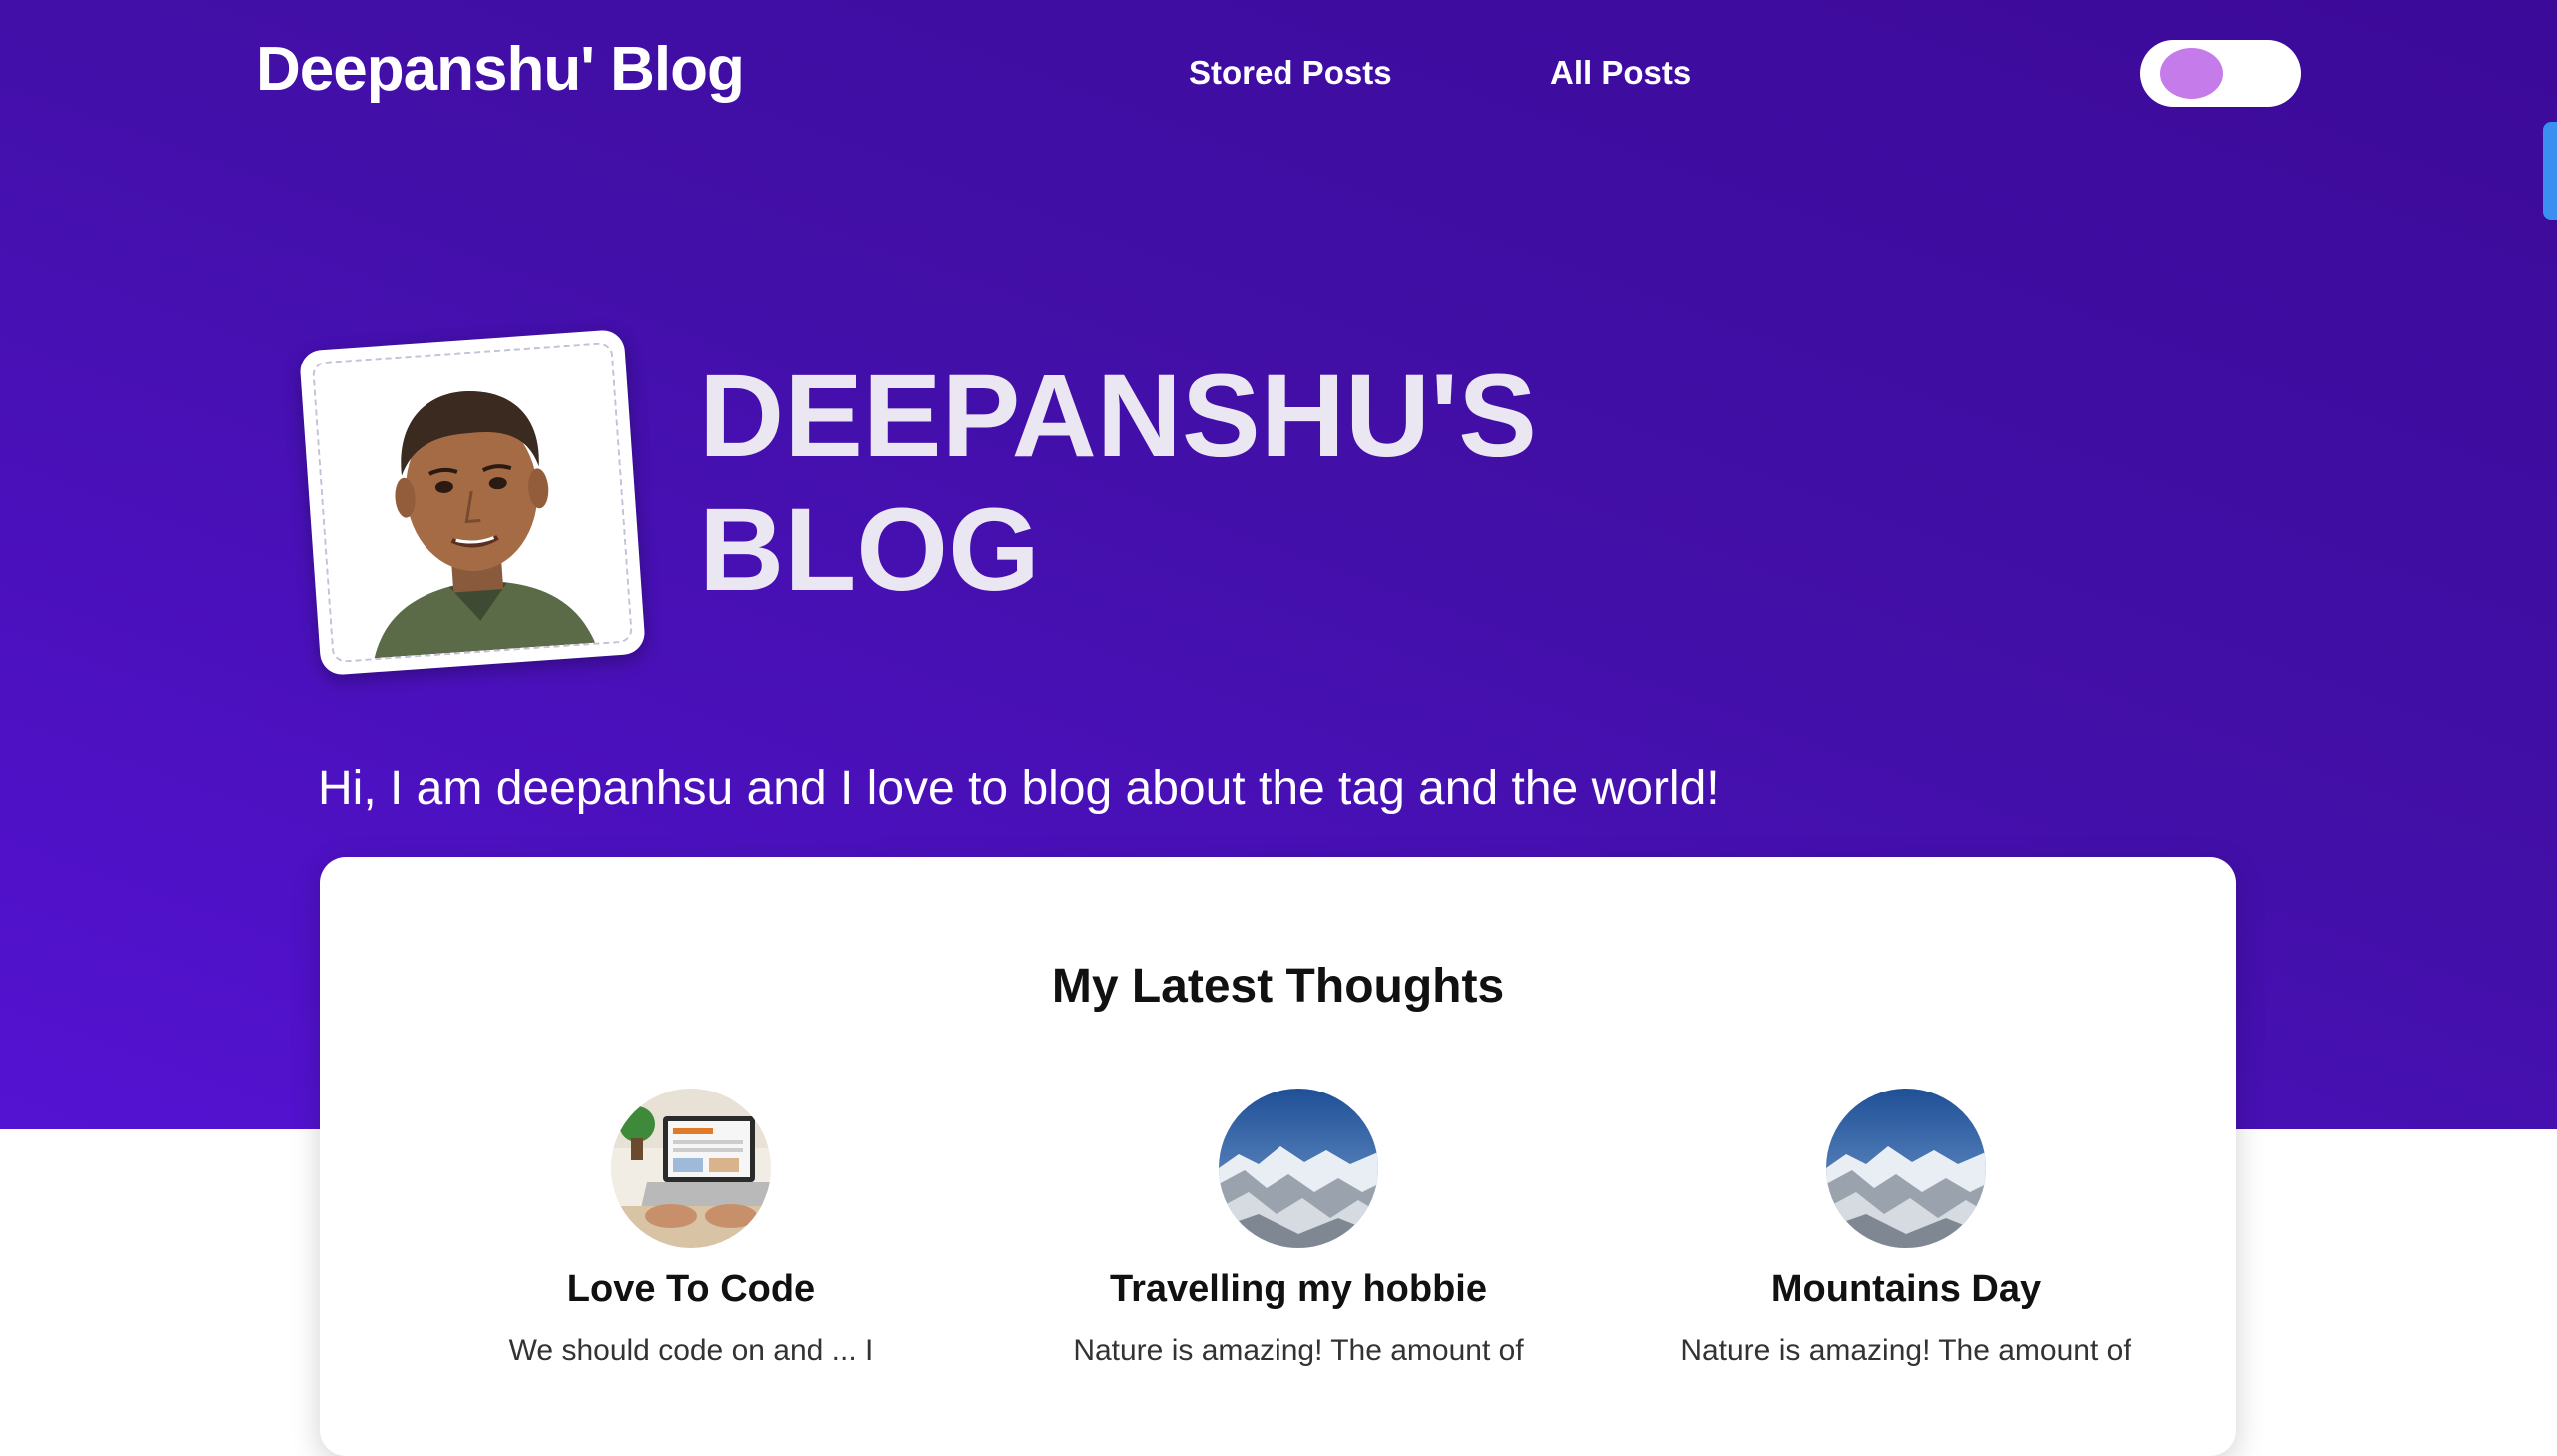 This screenshot has height=1456, width=2557. Describe the element at coordinates (1905, 1289) in the screenshot. I see `post-title: Mountains Day` at that location.